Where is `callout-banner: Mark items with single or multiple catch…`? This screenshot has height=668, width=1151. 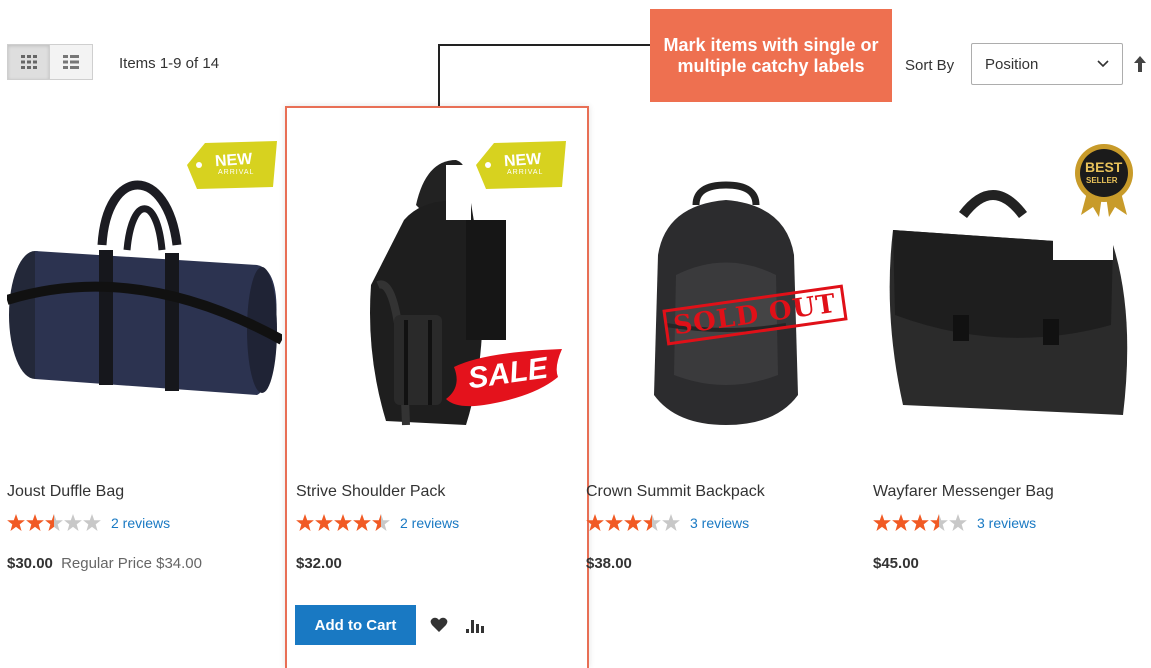 callout-banner: Mark items with single or multiple catch… is located at coordinates (771, 55).